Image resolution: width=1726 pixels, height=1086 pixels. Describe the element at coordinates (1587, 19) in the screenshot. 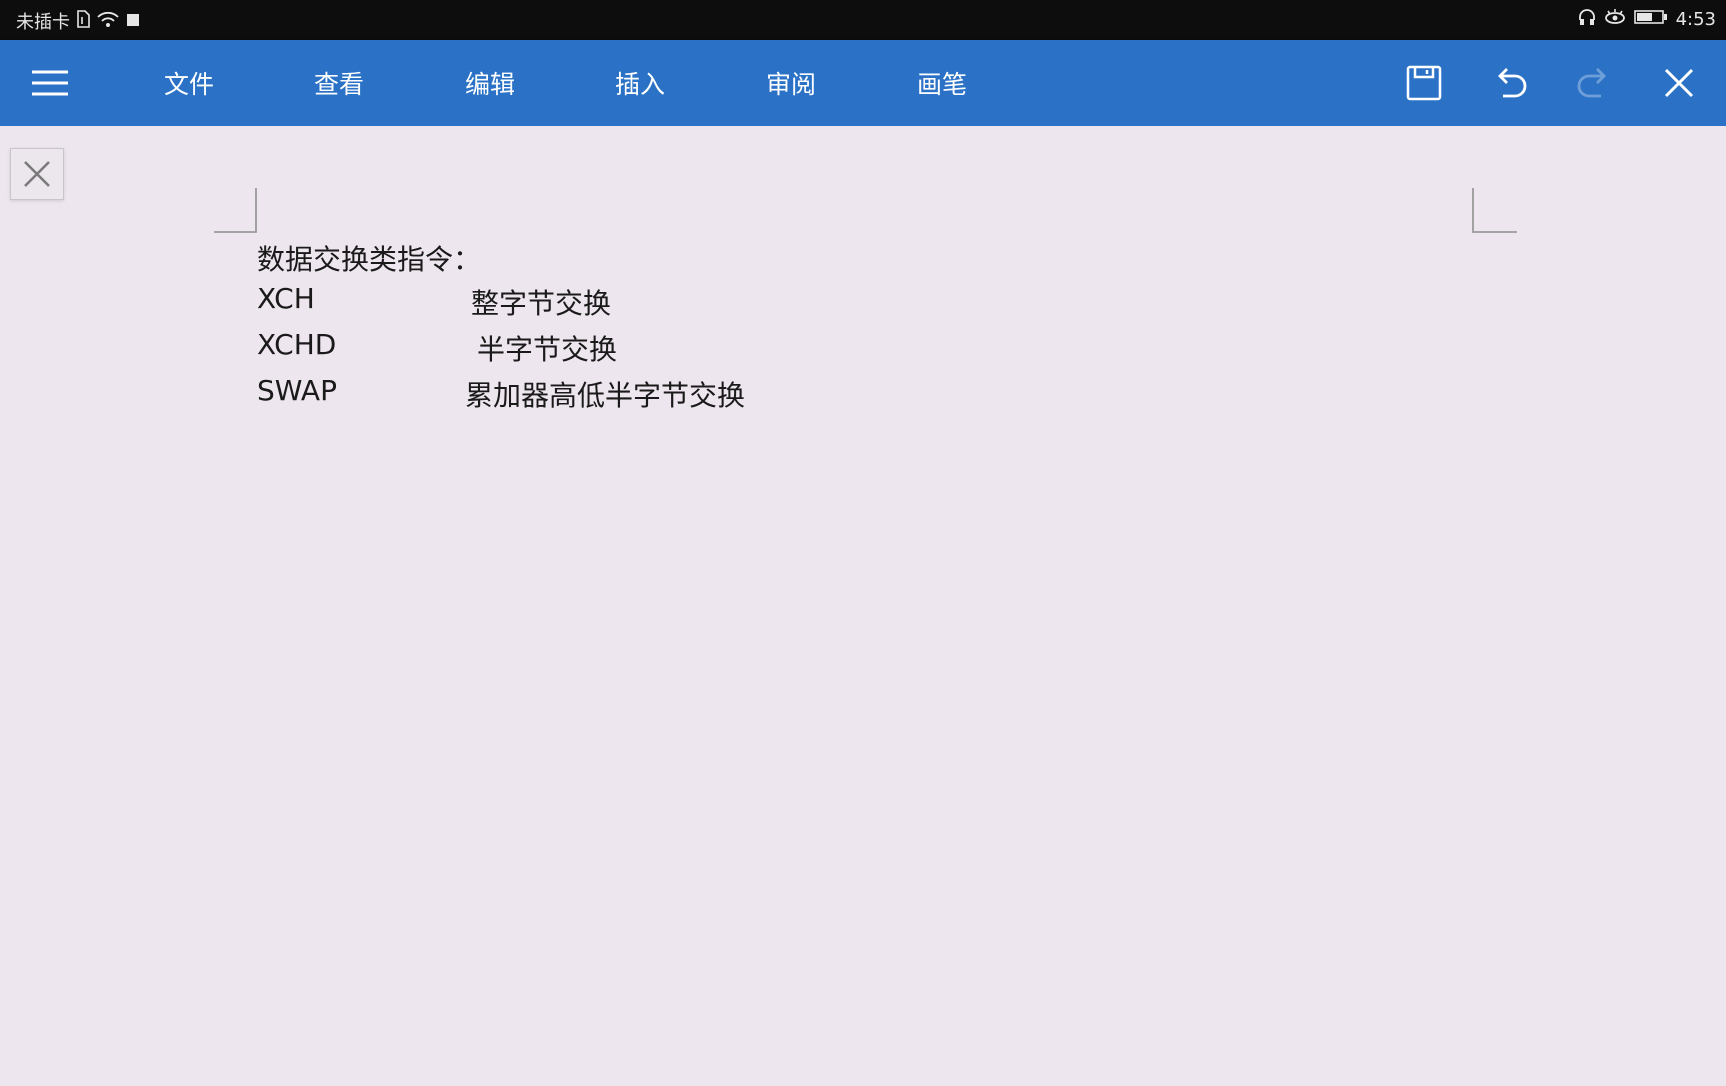

I see `headphones-icon` at that location.